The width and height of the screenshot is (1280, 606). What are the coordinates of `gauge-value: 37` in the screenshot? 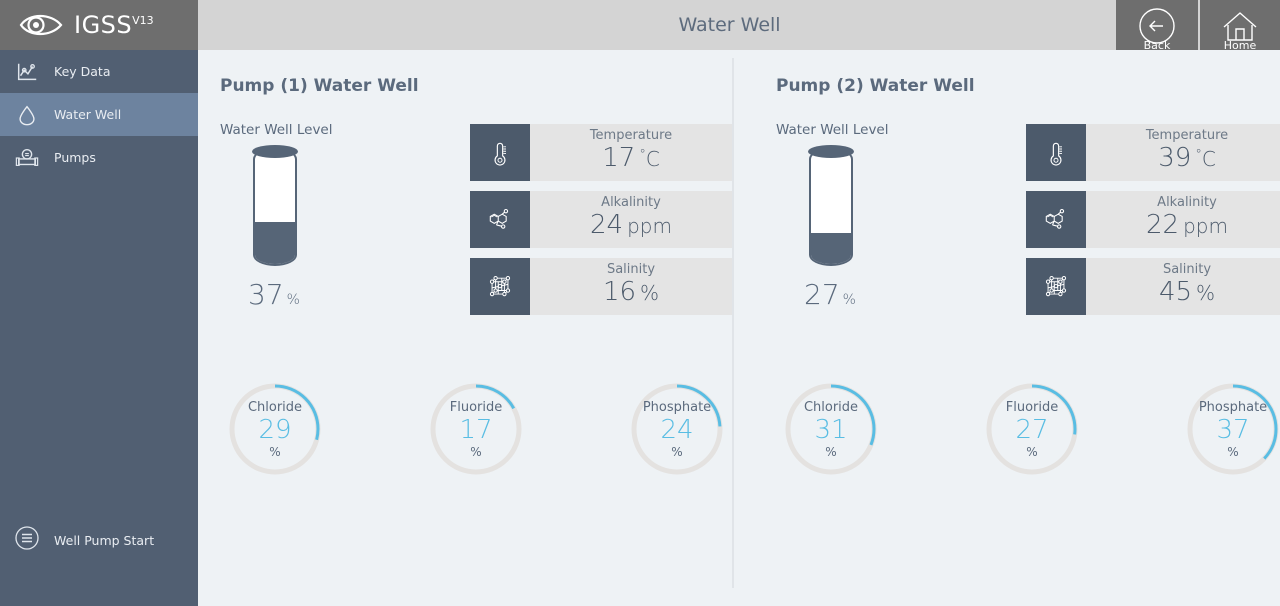 It's located at (1233, 429).